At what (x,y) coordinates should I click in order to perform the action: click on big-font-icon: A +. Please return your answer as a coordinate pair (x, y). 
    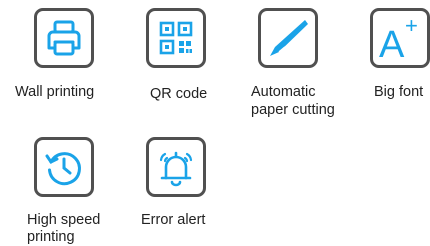
    Looking at the image, I should click on (398, 39).